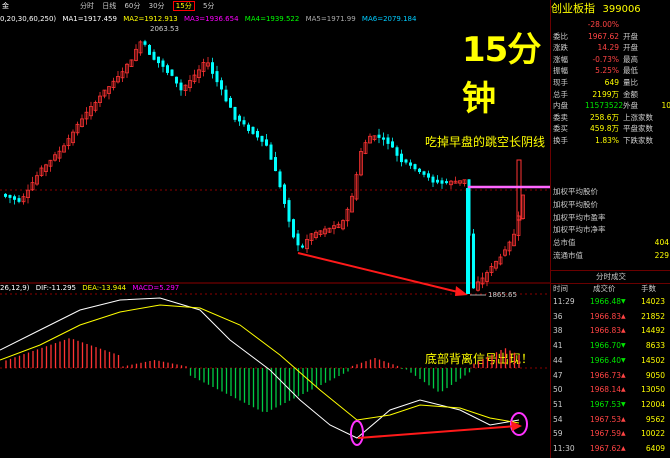  Describe the element at coordinates (560, 59) in the screenshot. I see `quote-label: 涨幅` at that location.